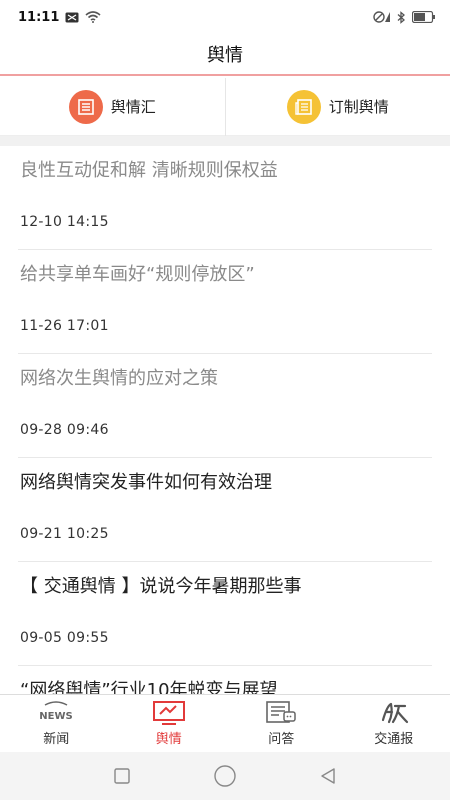 This screenshot has height=800, width=450. Describe the element at coordinates (225, 17) in the screenshot. I see `status-bar: 11:11` at that location.